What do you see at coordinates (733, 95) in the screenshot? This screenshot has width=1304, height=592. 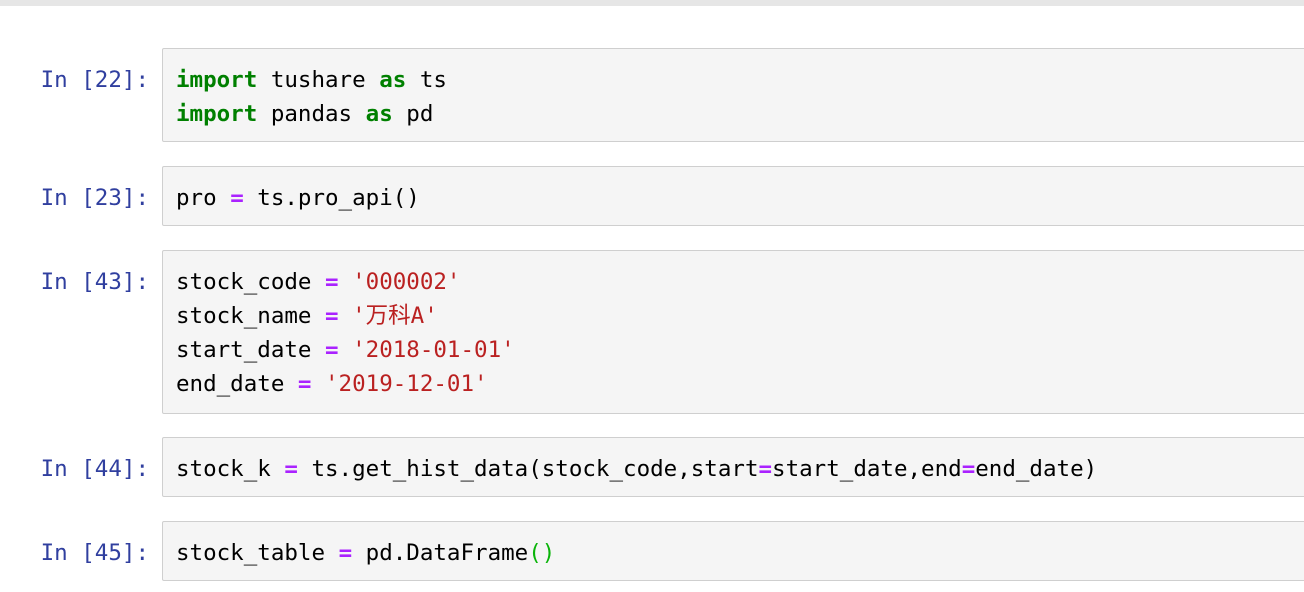 I see `code-input-area: import tushare as ts import pandas as pd` at bounding box center [733, 95].